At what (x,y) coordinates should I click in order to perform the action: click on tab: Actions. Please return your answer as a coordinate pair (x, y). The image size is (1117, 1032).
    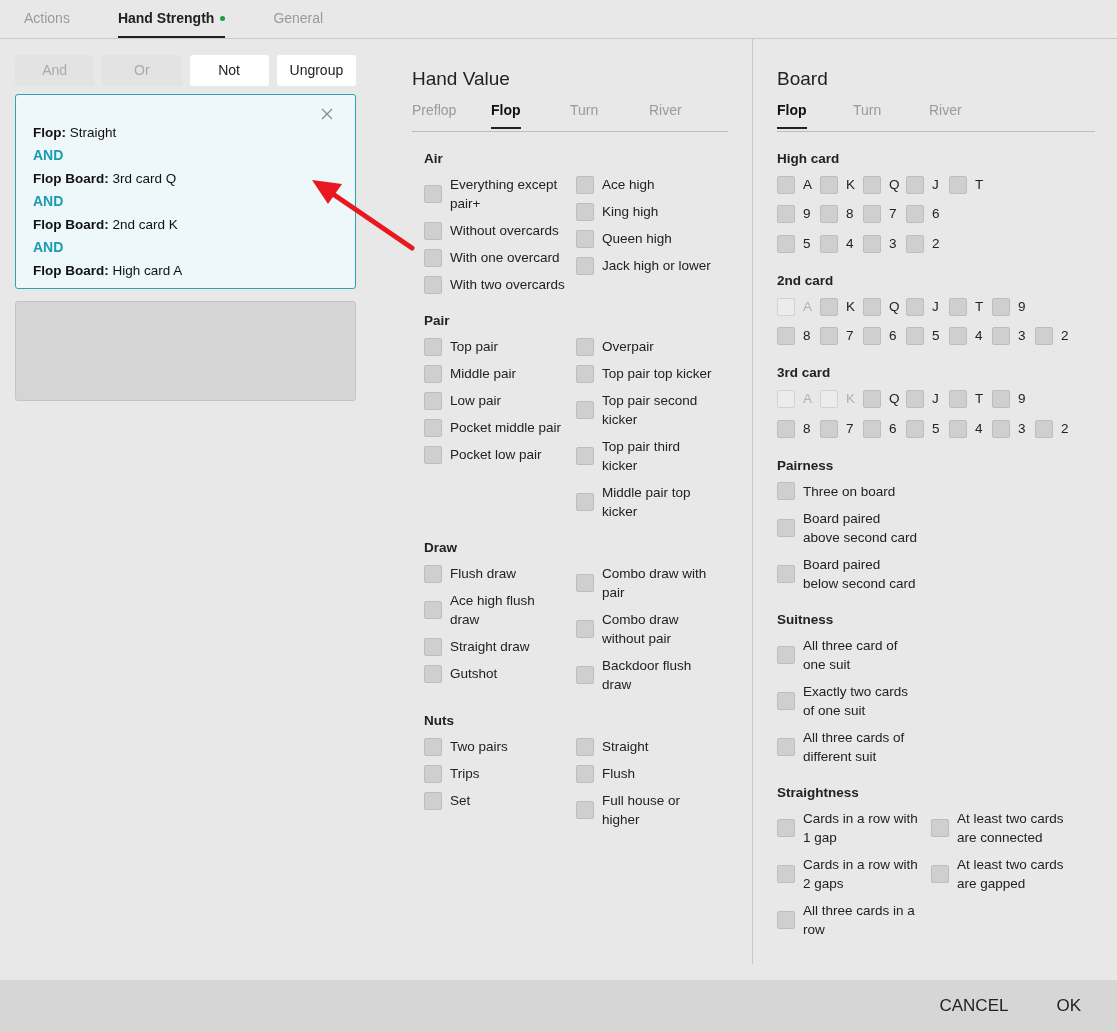
    Looking at the image, I should click on (47, 19).